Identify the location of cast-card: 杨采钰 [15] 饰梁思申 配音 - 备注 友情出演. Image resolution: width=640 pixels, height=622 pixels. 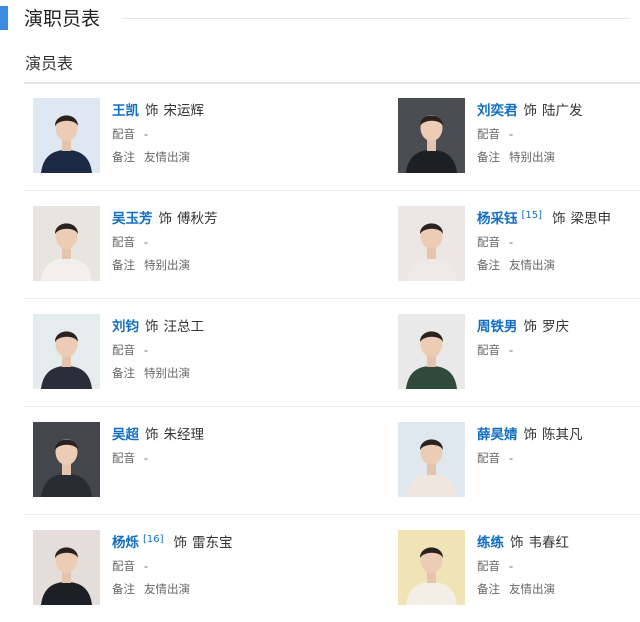
(514, 245).